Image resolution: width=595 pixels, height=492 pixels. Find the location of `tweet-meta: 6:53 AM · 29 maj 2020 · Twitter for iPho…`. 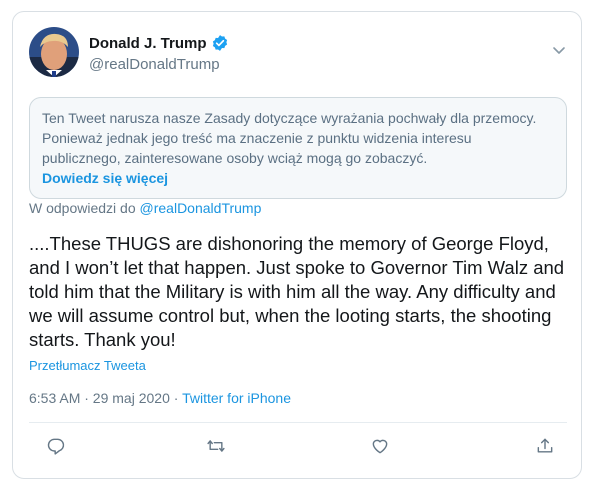

tweet-meta: 6:53 AM · 29 maj 2020 · Twitter for iPho… is located at coordinates (160, 398).